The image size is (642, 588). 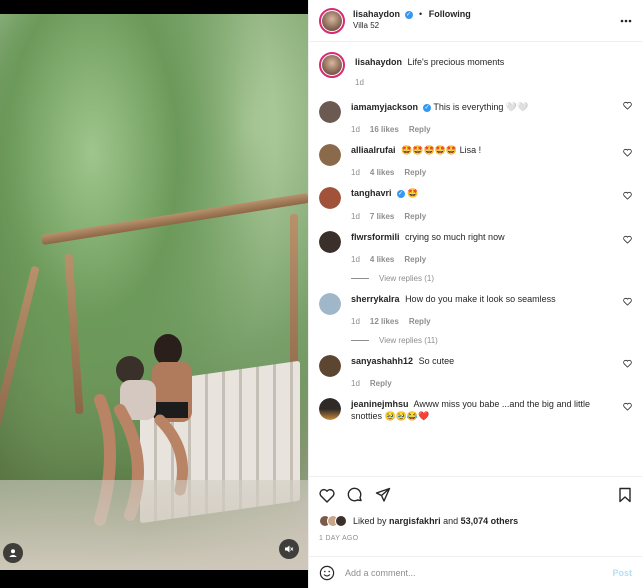 What do you see at coordinates (456, 62) in the screenshot?
I see `caption-text: Life's precious moments` at bounding box center [456, 62].